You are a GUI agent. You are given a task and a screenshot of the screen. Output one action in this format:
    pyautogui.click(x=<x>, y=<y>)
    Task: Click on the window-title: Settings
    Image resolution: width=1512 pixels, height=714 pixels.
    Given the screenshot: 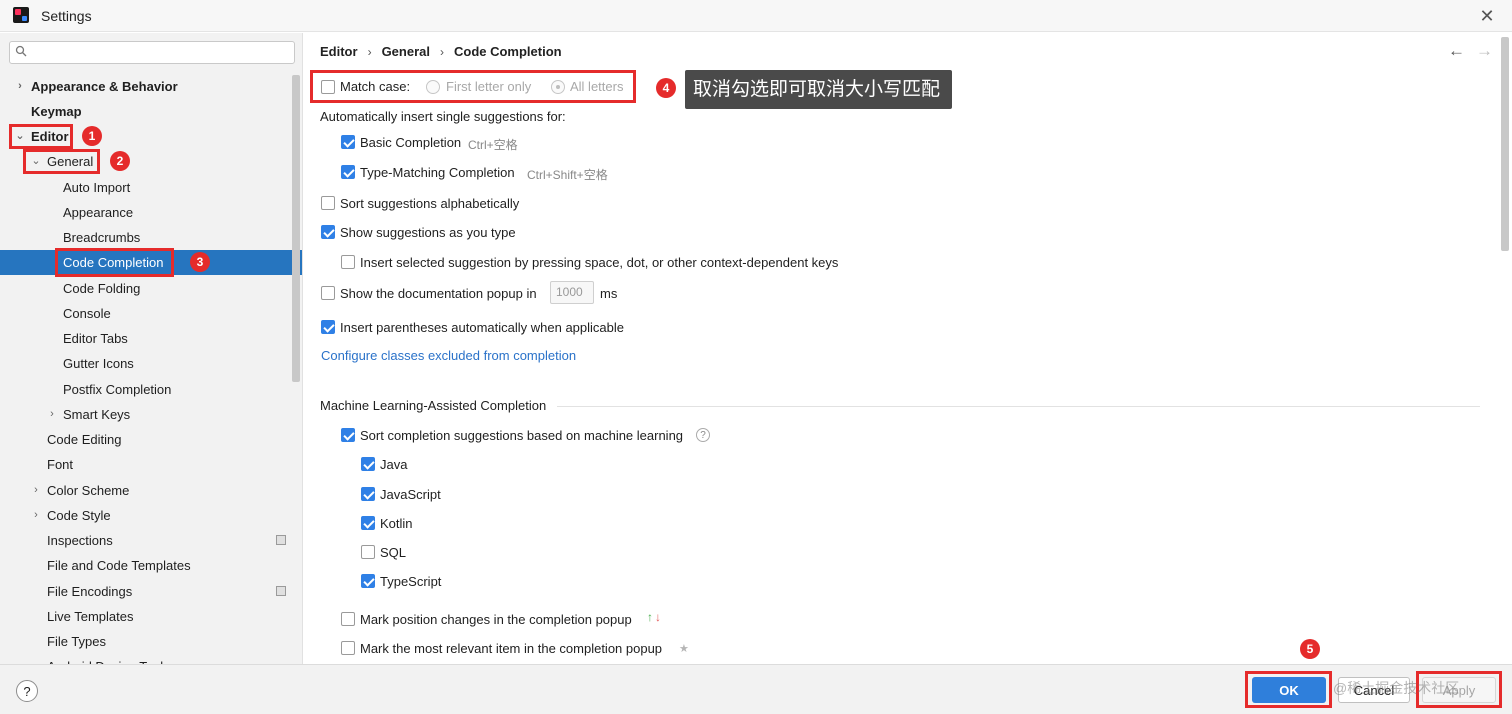 What is the action you would take?
    pyautogui.click(x=66, y=16)
    